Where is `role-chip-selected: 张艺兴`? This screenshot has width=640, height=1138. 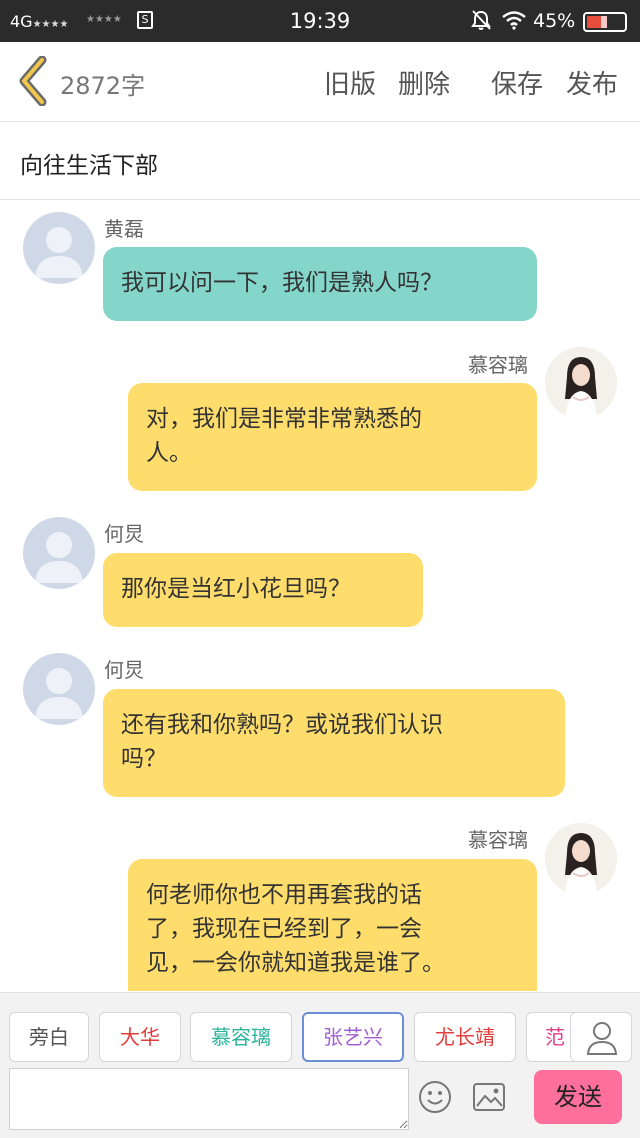
role-chip-selected: 张艺兴 is located at coordinates (353, 1037).